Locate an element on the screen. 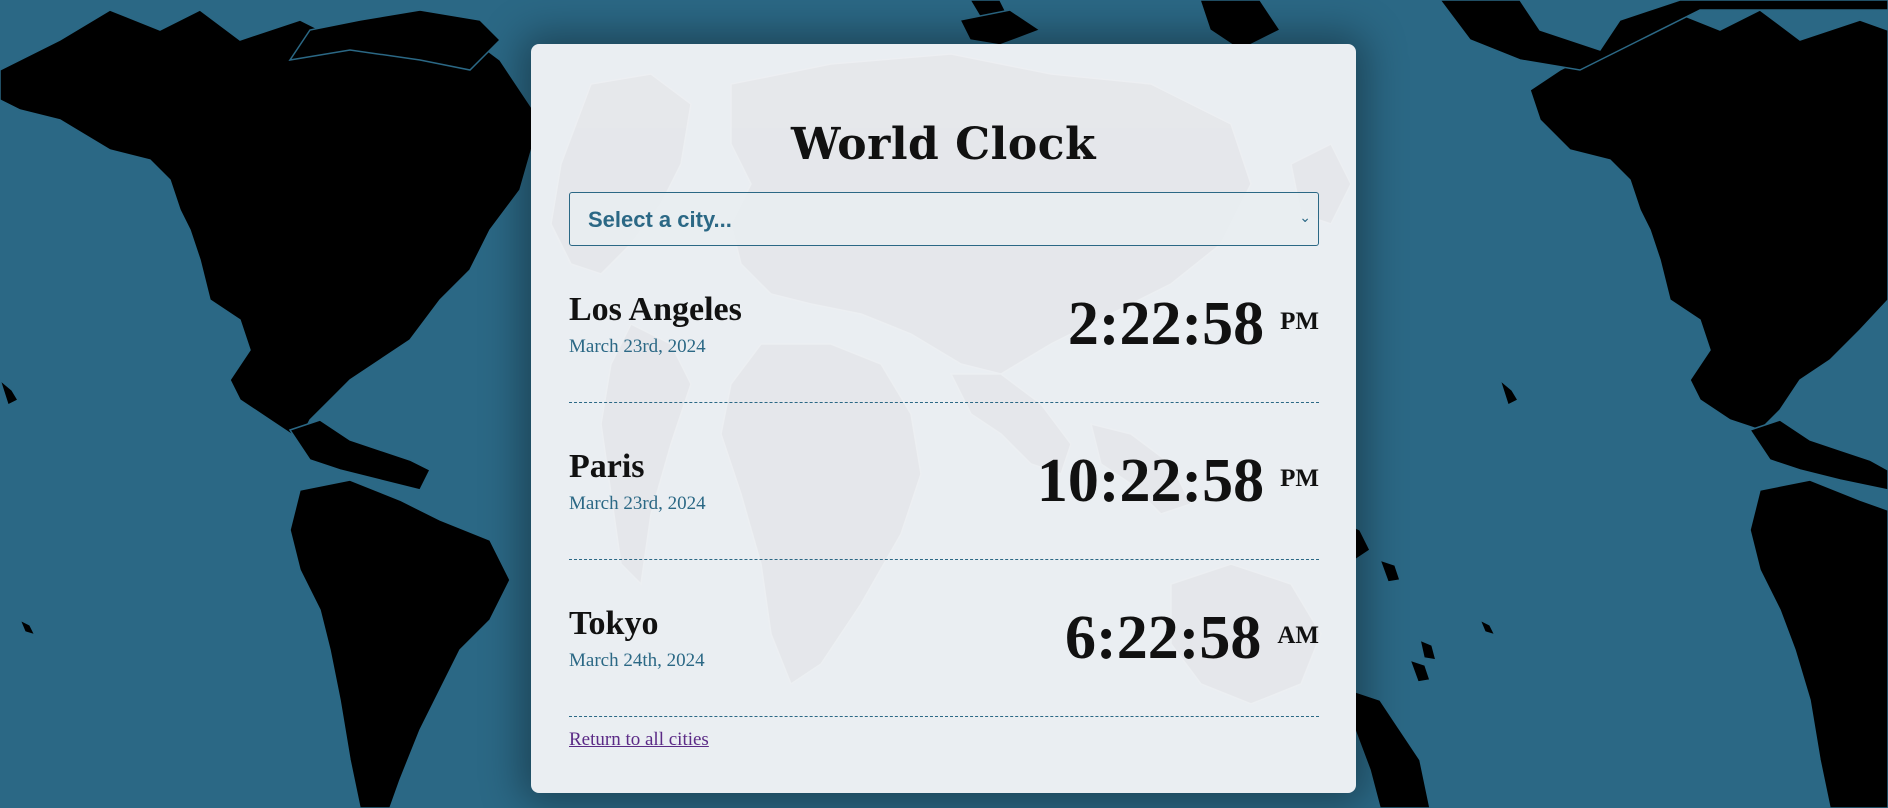 This screenshot has height=808, width=1888. time-display: 2:22:58 PM is located at coordinates (1193, 324).